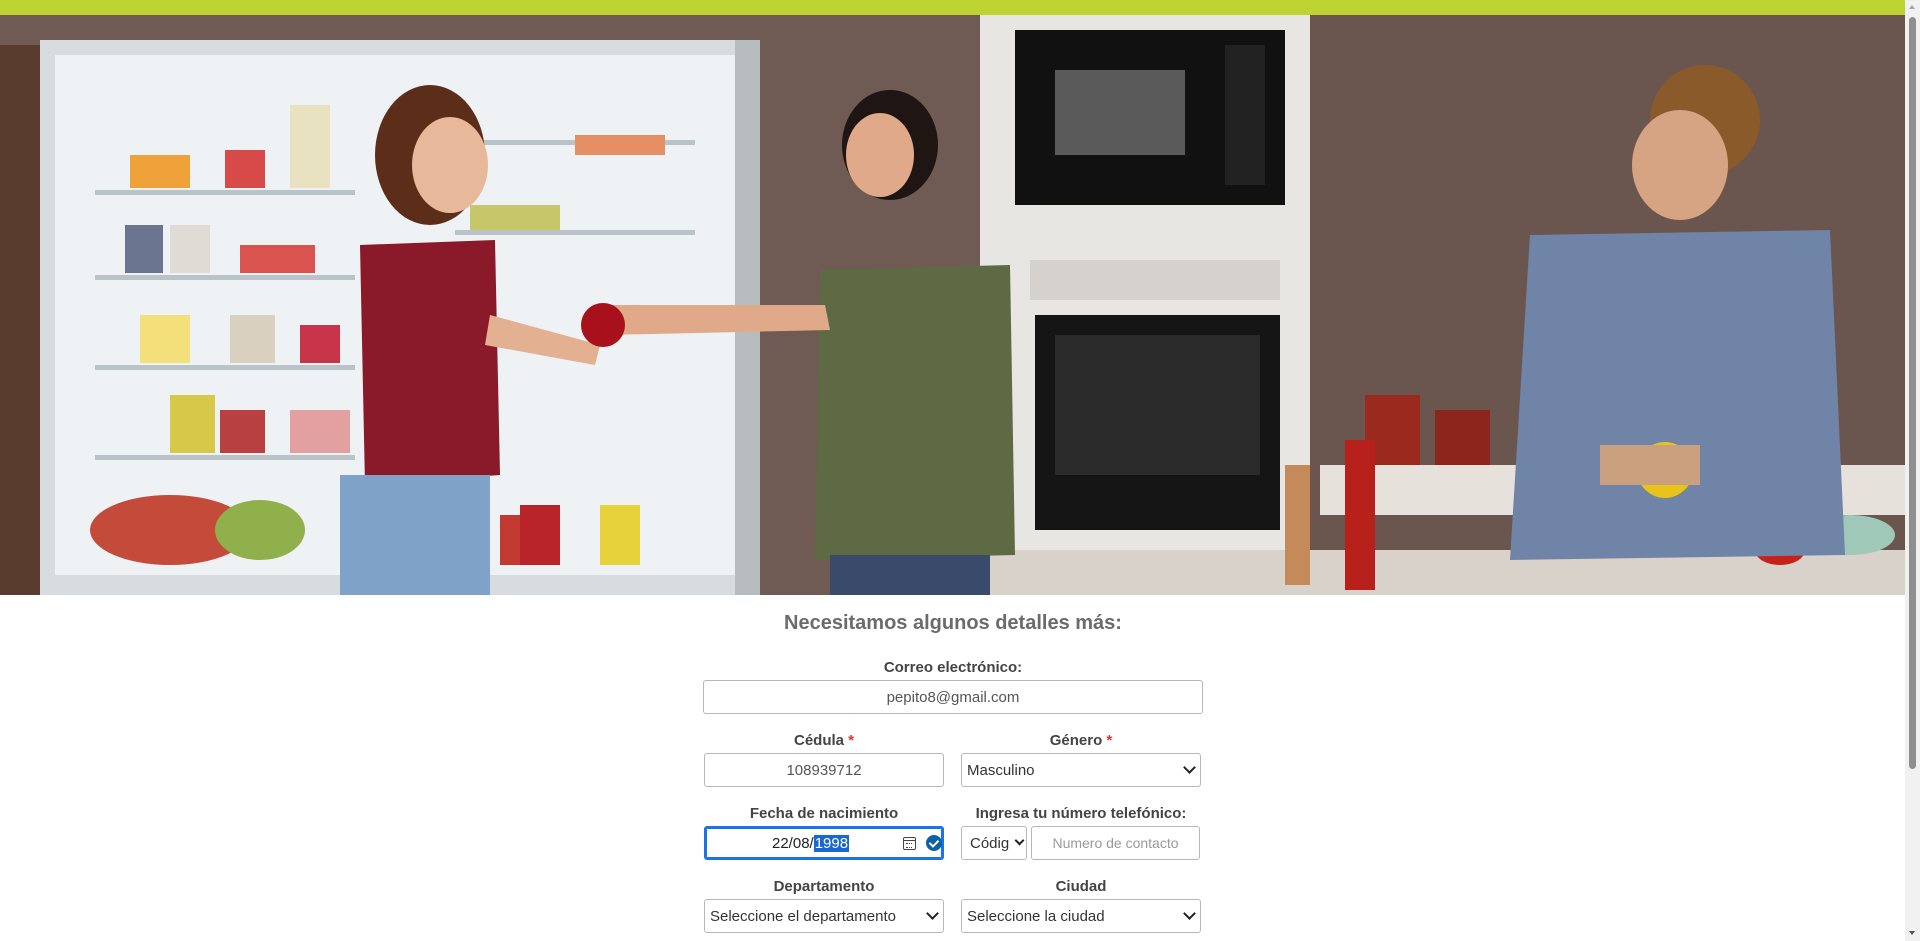 This screenshot has width=1920, height=941. What do you see at coordinates (818, 740) in the screenshot?
I see `cedula-label-text: Cédula` at bounding box center [818, 740].